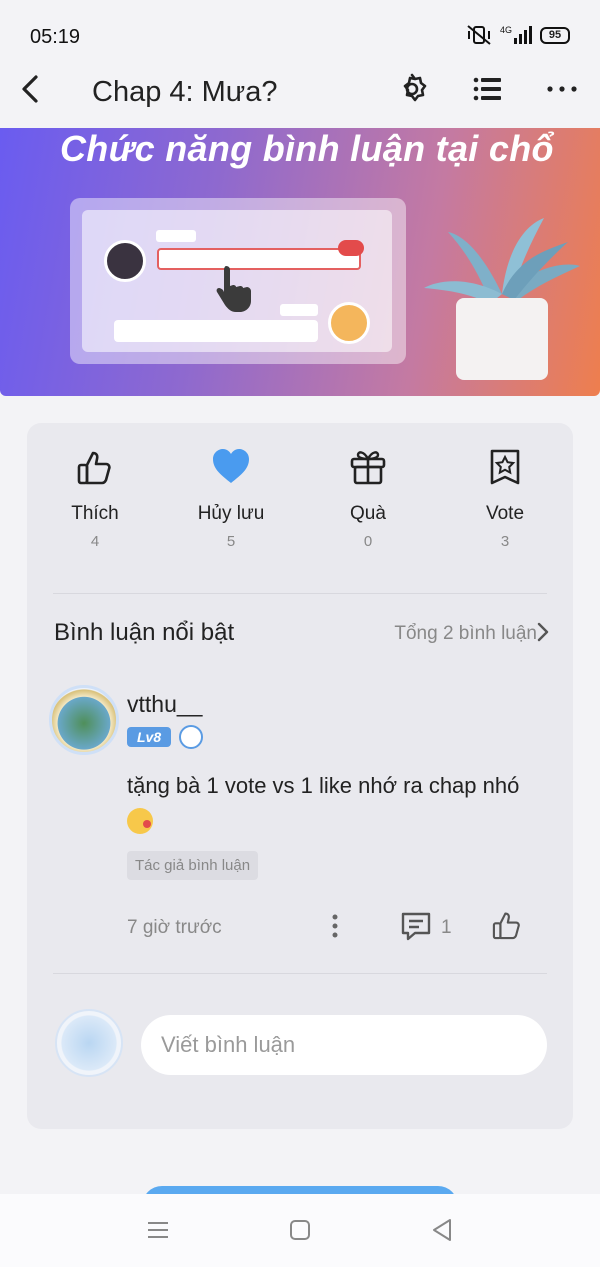 The width and height of the screenshot is (600, 1267). I want to click on home-nav-icon, so click(300, 1230).